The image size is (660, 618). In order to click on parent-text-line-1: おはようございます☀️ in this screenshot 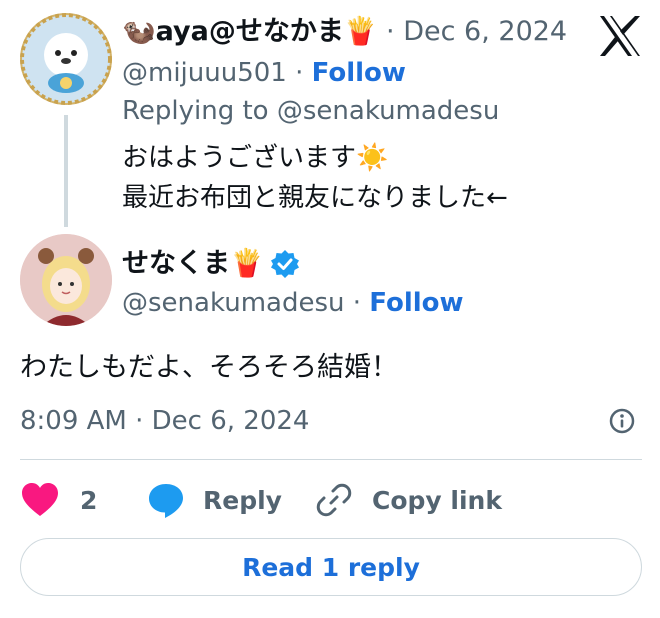, I will do `click(255, 158)`.